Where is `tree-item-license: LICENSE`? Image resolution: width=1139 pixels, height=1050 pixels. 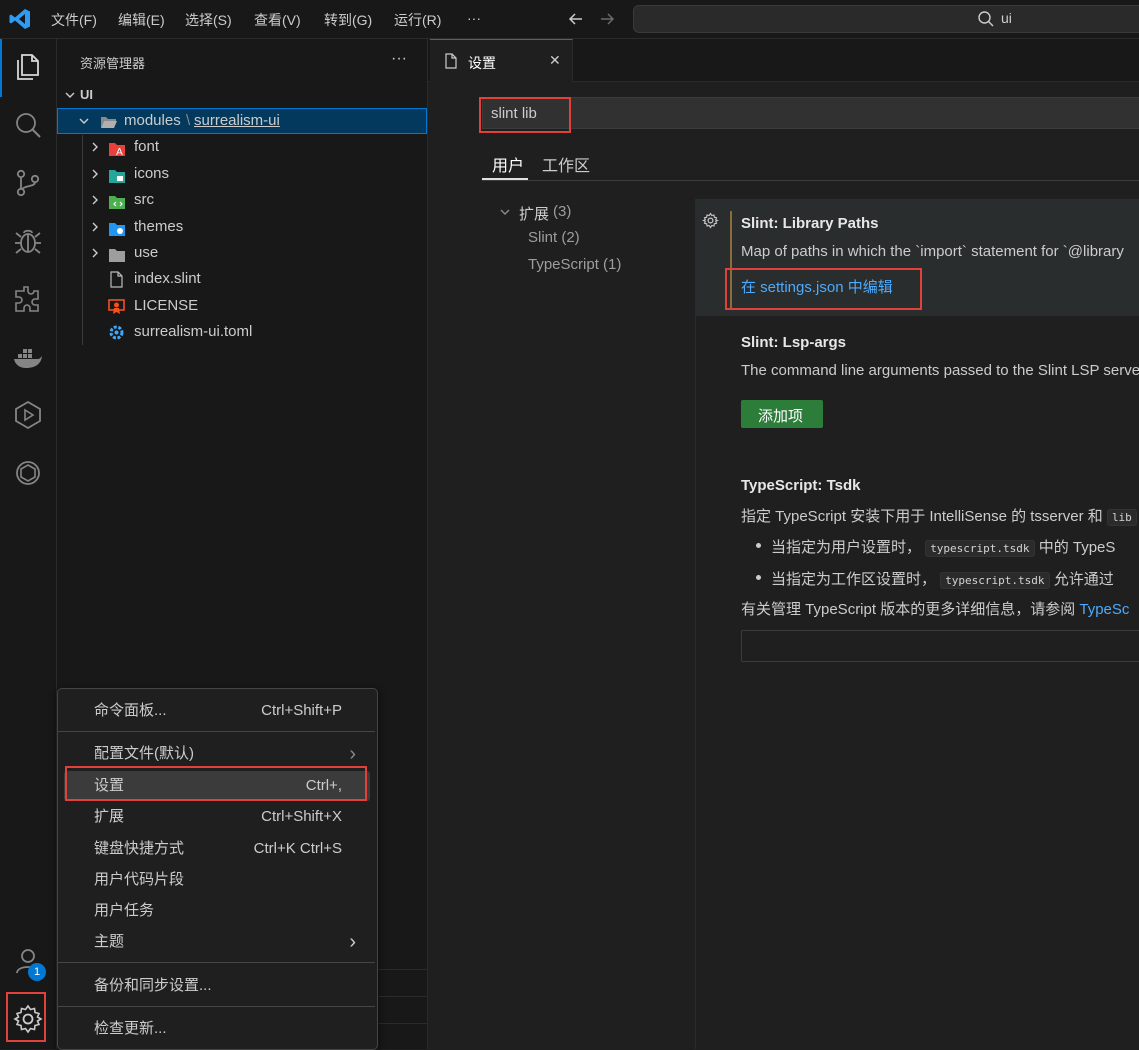
tree-item-license: LICENSE is located at coordinates (242, 306).